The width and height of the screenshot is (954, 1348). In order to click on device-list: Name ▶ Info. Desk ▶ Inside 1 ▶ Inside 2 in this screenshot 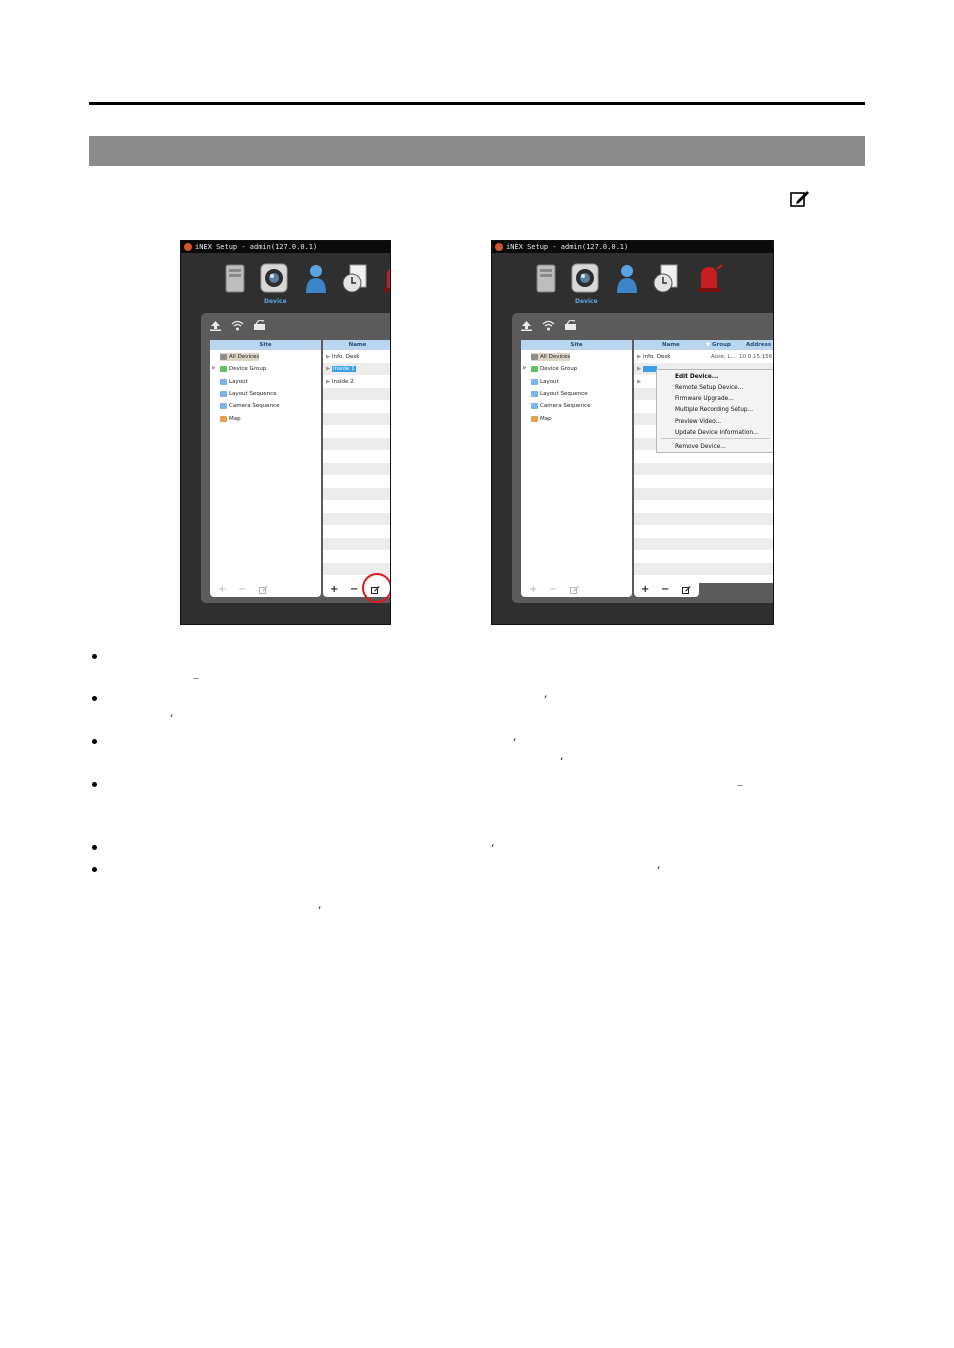, I will do `click(356, 461)`.